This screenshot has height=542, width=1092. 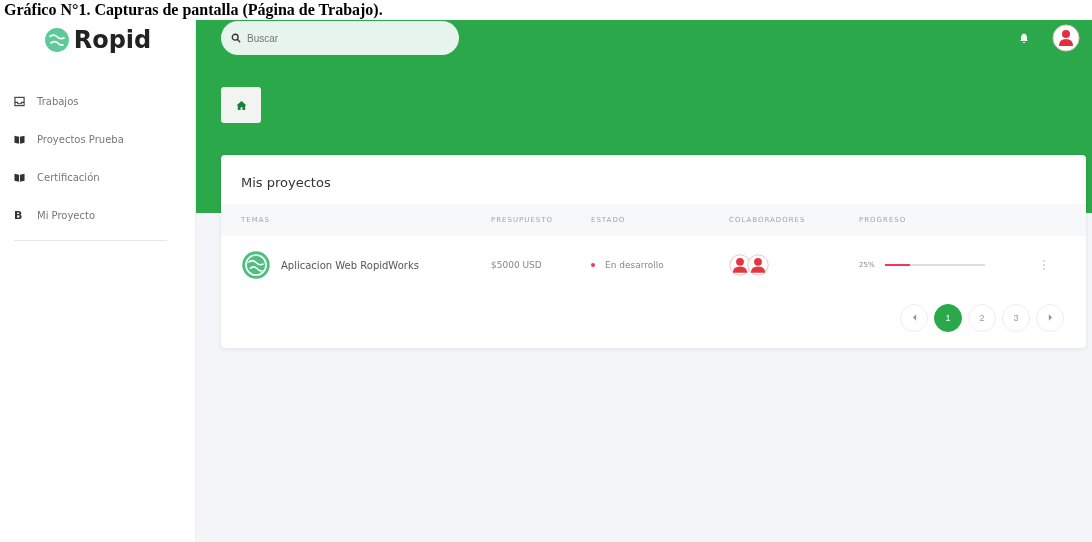 What do you see at coordinates (914, 317) in the screenshot?
I see `caret-left-icon` at bounding box center [914, 317].